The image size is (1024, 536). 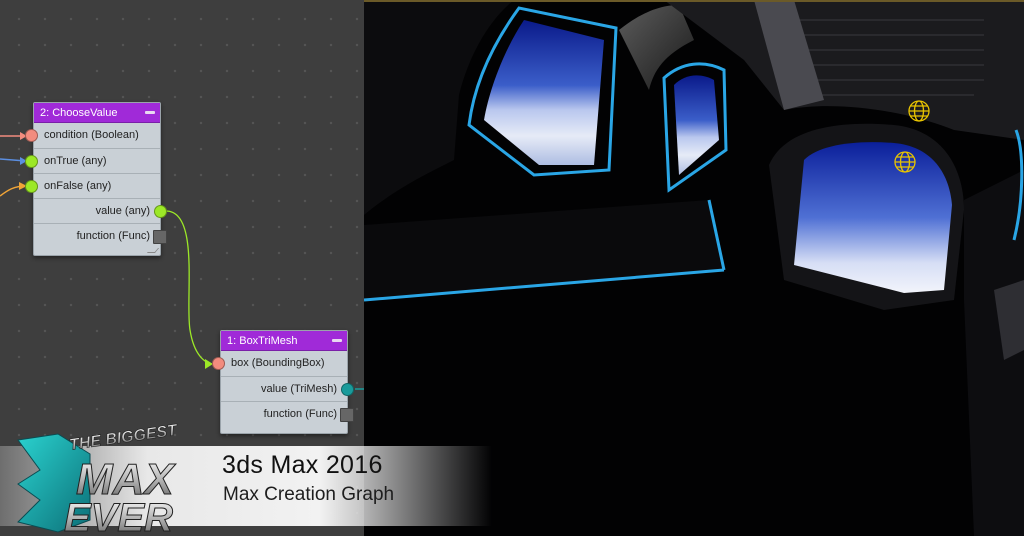 What do you see at coordinates (79, 113) in the screenshot?
I see `choosevalue-node-title: 2: ChooseValue` at bounding box center [79, 113].